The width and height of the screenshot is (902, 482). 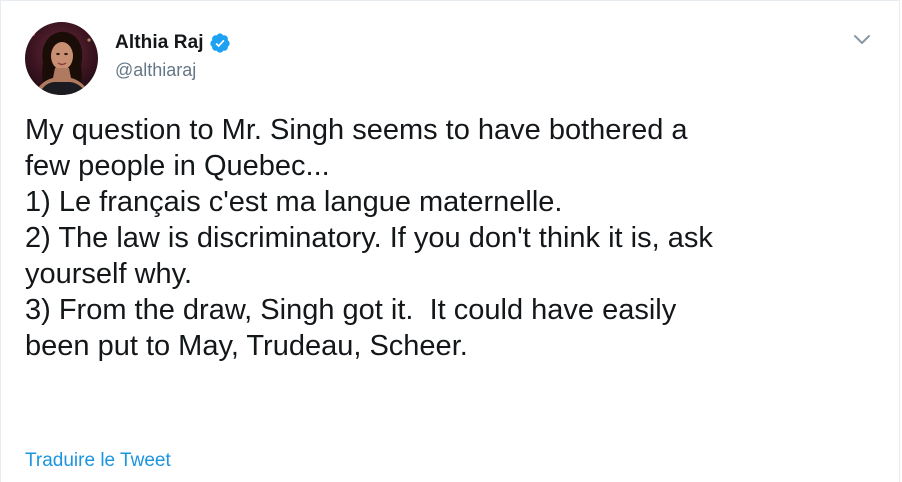 What do you see at coordinates (159, 43) in the screenshot?
I see `author-name: Althia Raj` at bounding box center [159, 43].